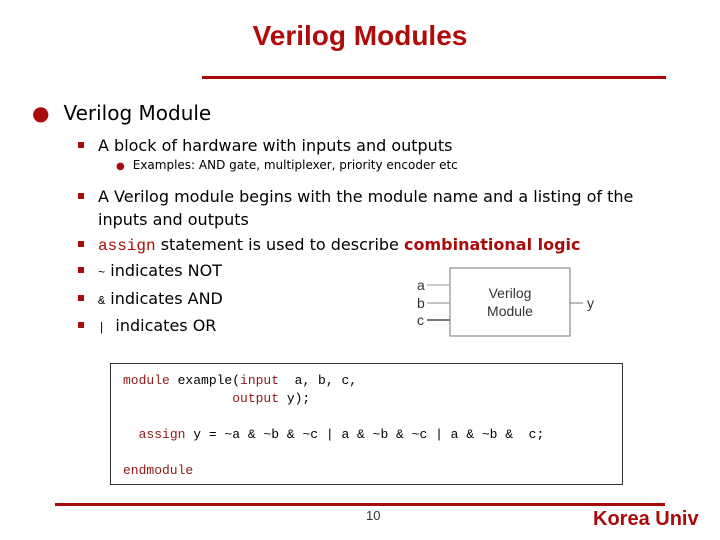 This screenshot has width=720, height=540. Describe the element at coordinates (318, 380) in the screenshot. I see `code-text: a, b, c,` at that location.